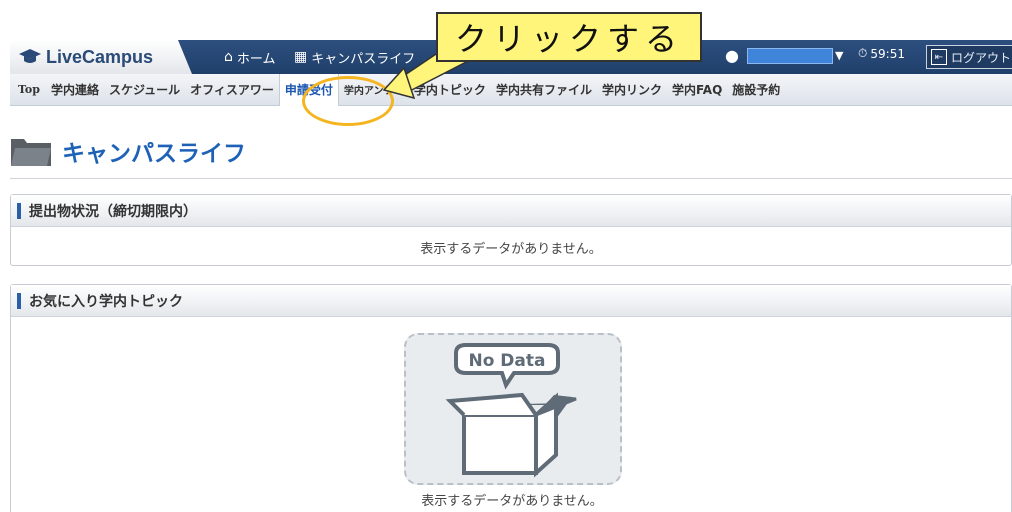  What do you see at coordinates (981, 57) in the screenshot?
I see `logout-label: ログアウト` at bounding box center [981, 57].